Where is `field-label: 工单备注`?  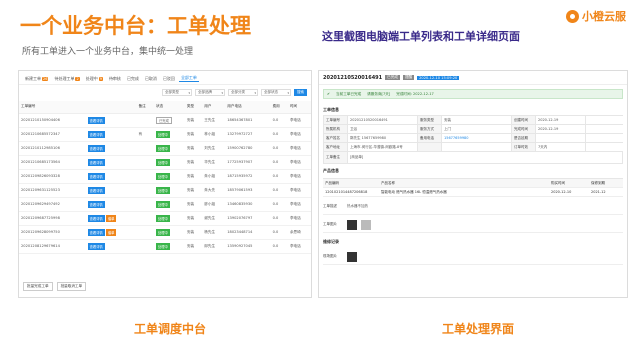
field-label: 工单备注 is located at coordinates (336, 157).